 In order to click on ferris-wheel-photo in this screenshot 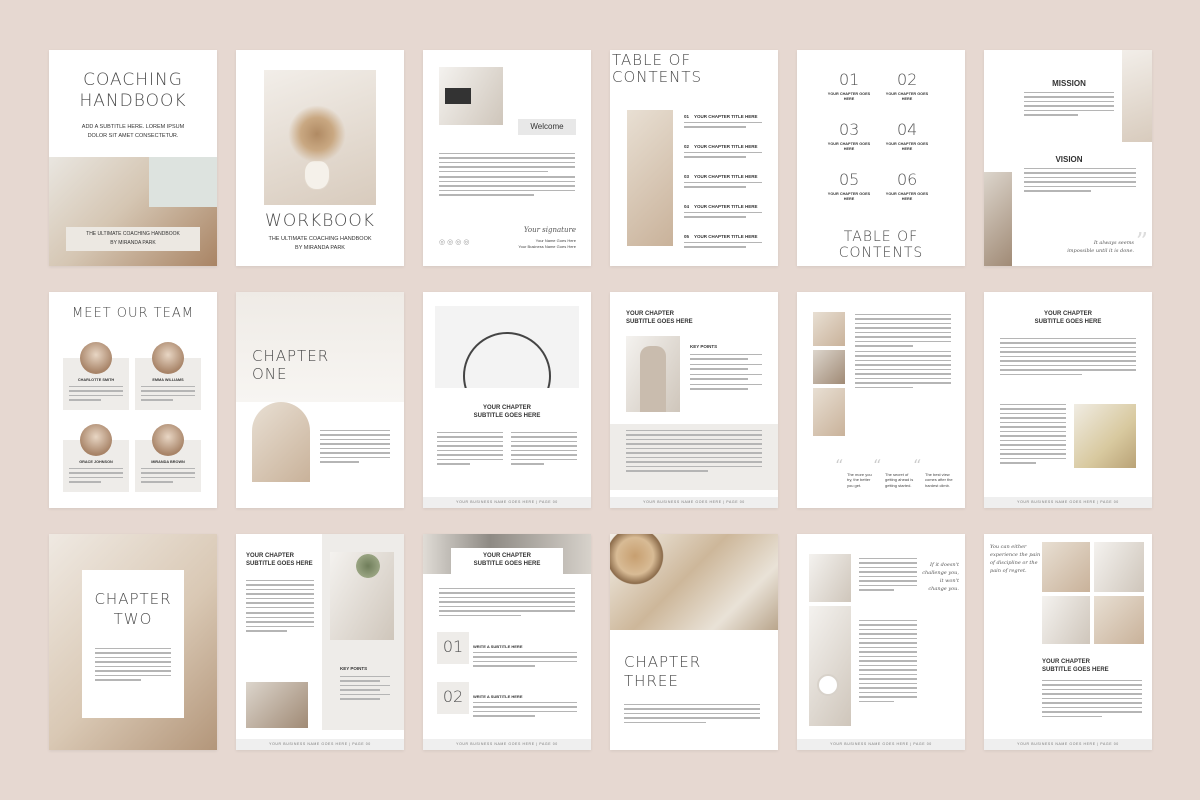, I will do `click(507, 347)`.